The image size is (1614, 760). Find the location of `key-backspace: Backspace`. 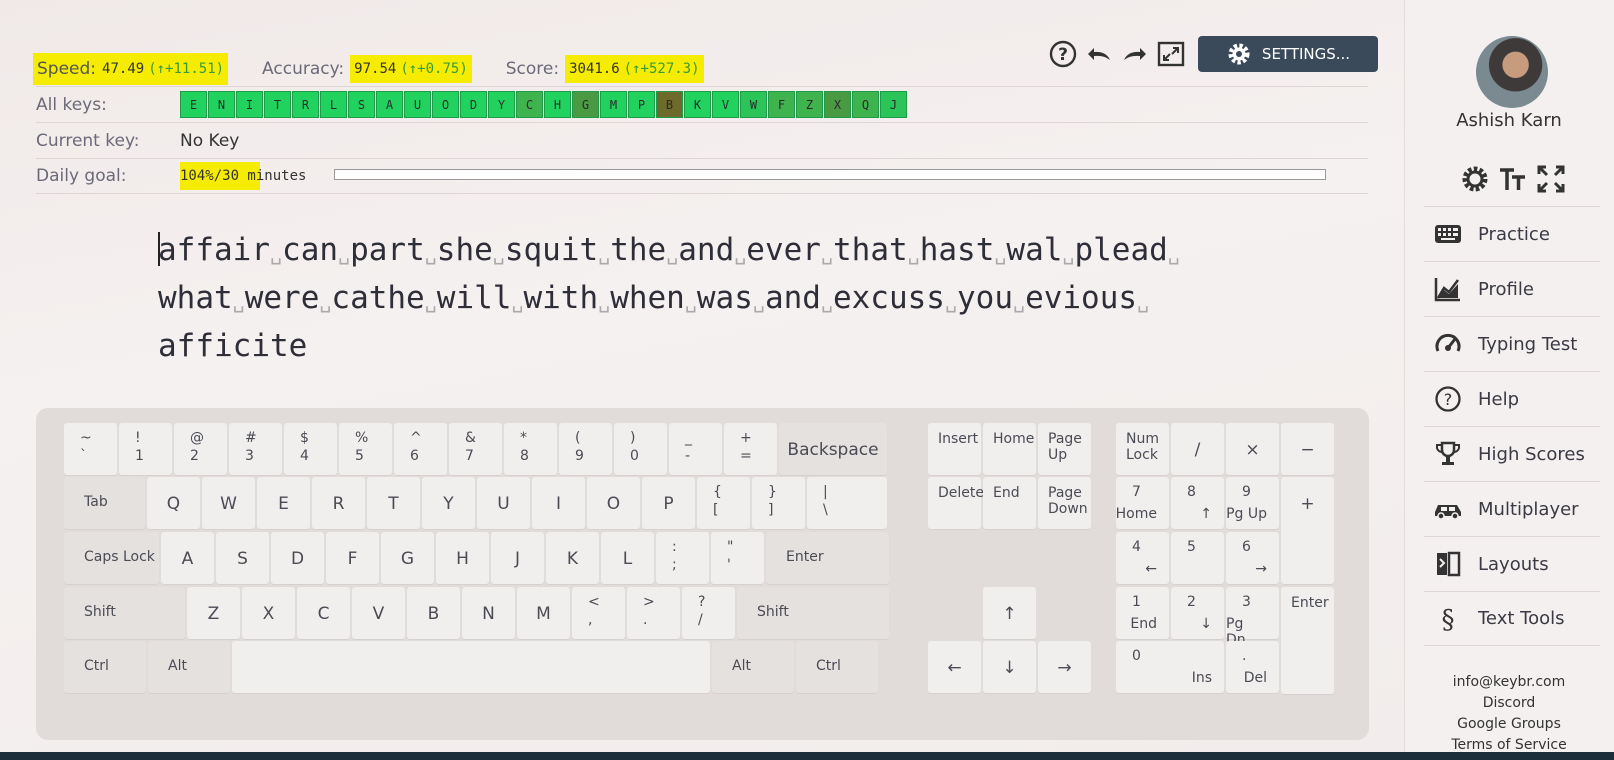

key-backspace: Backspace is located at coordinates (833, 449).